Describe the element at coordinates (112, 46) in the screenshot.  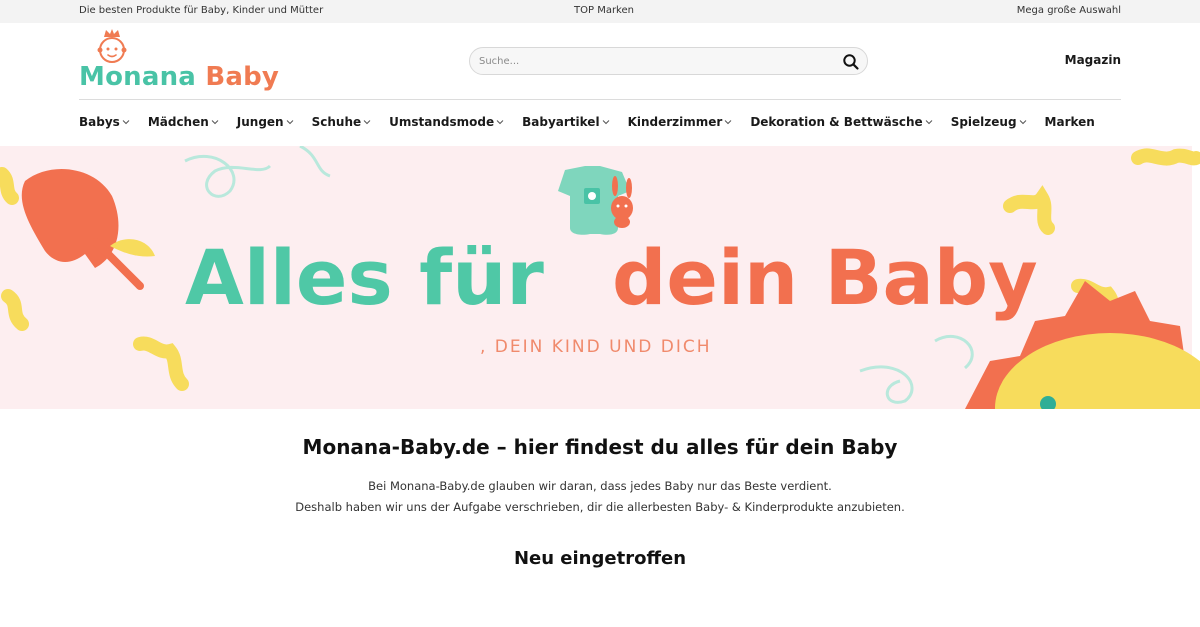
I see `baby-face-icon` at that location.